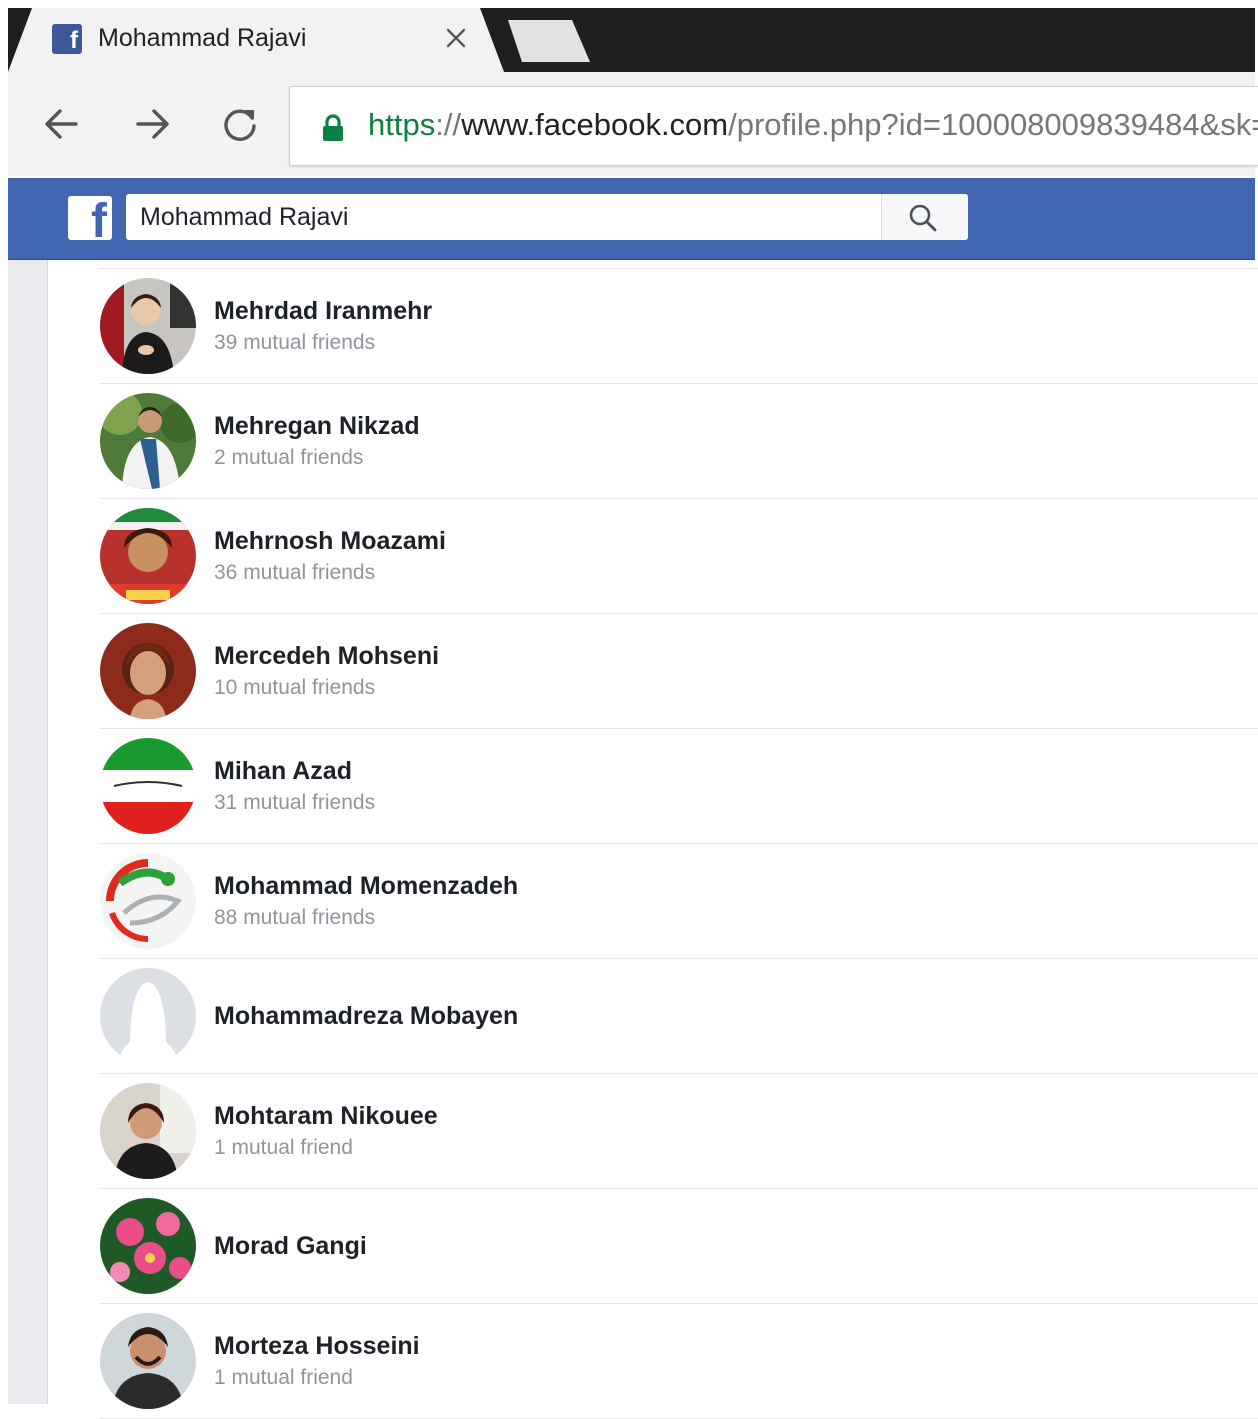 This screenshot has height=1419, width=1258. I want to click on close-tab-icon, so click(456, 38).